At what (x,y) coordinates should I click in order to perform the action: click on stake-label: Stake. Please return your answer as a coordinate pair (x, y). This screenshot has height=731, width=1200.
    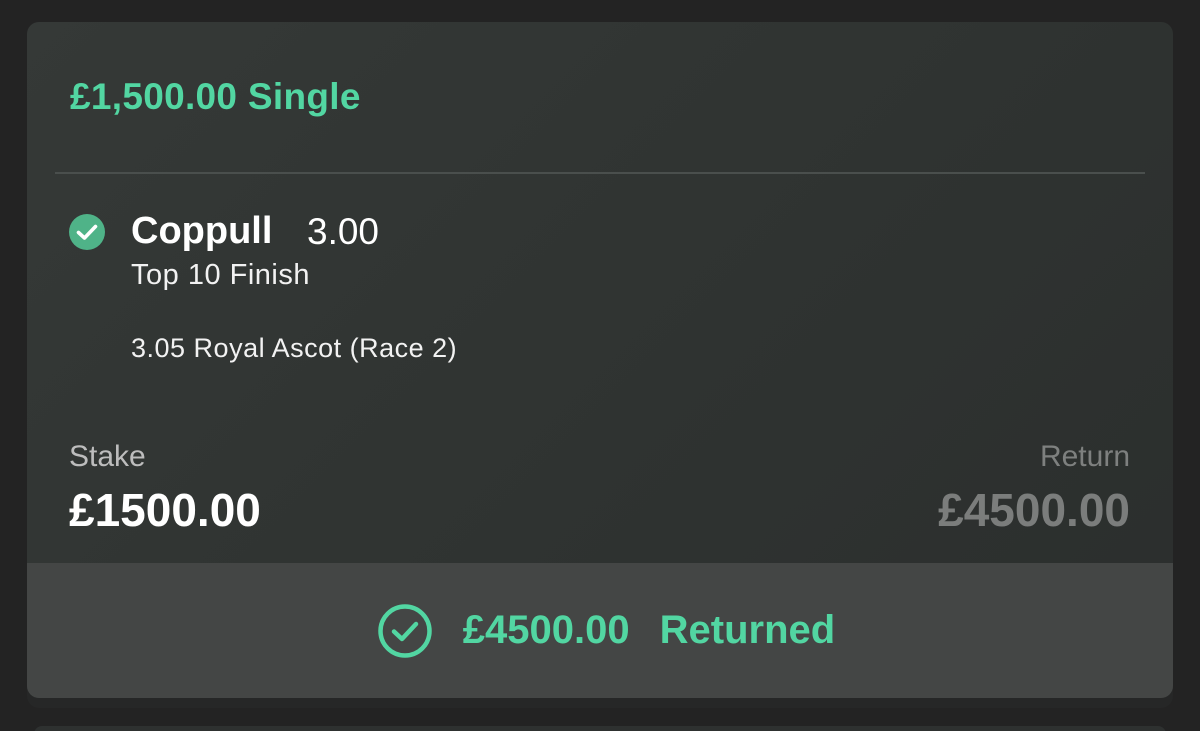
    Looking at the image, I should click on (107, 456).